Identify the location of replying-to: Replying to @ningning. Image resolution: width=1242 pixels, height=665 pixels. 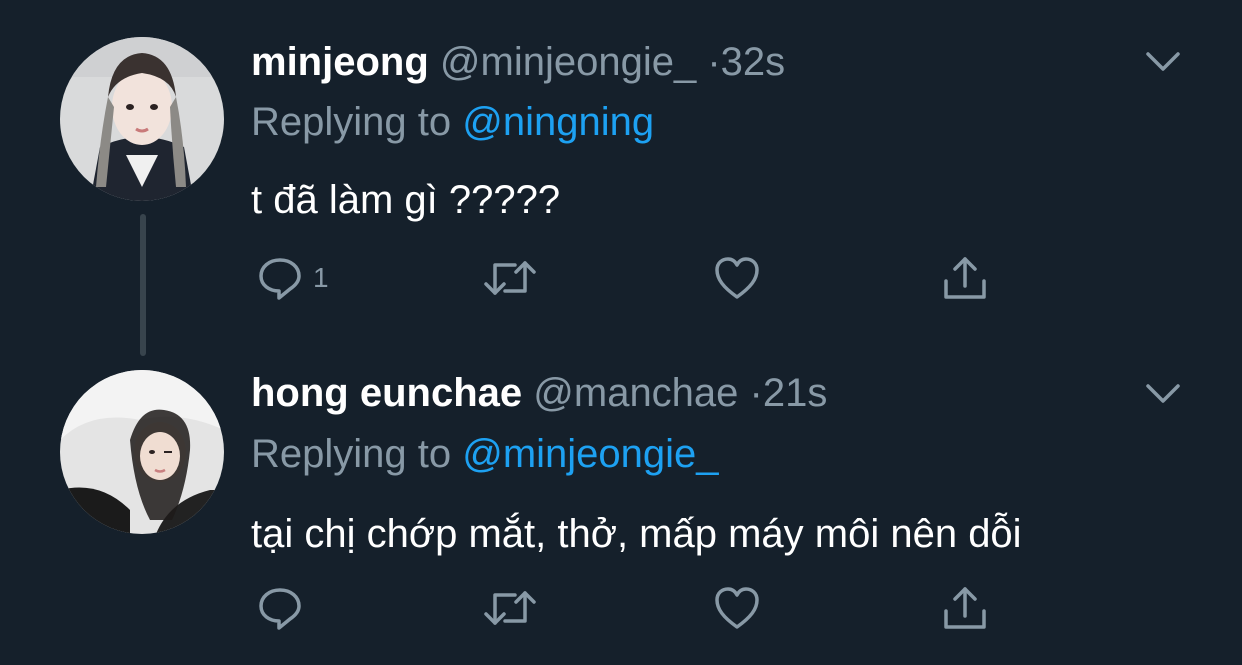
(452, 122).